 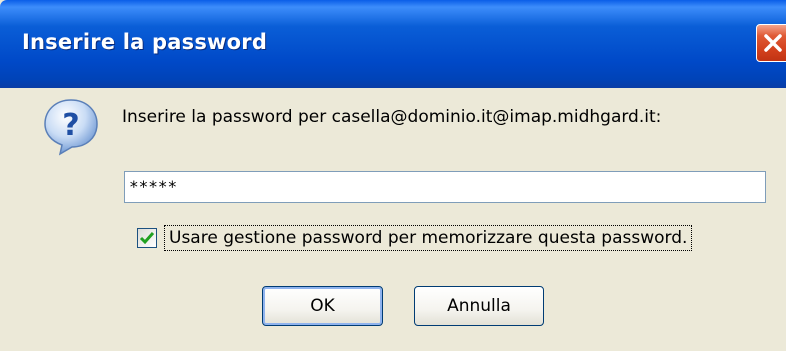 What do you see at coordinates (322, 306) in the screenshot?
I see `ok-button: OK` at bounding box center [322, 306].